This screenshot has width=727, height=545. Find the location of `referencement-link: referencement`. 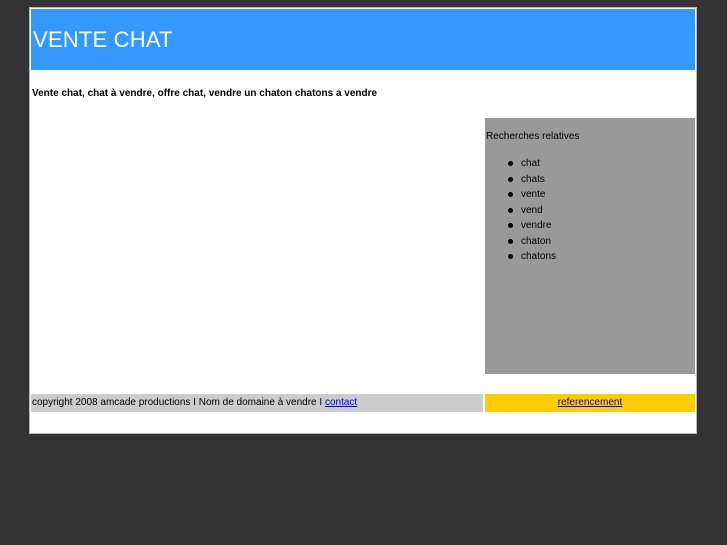

referencement-link: referencement is located at coordinates (590, 402).